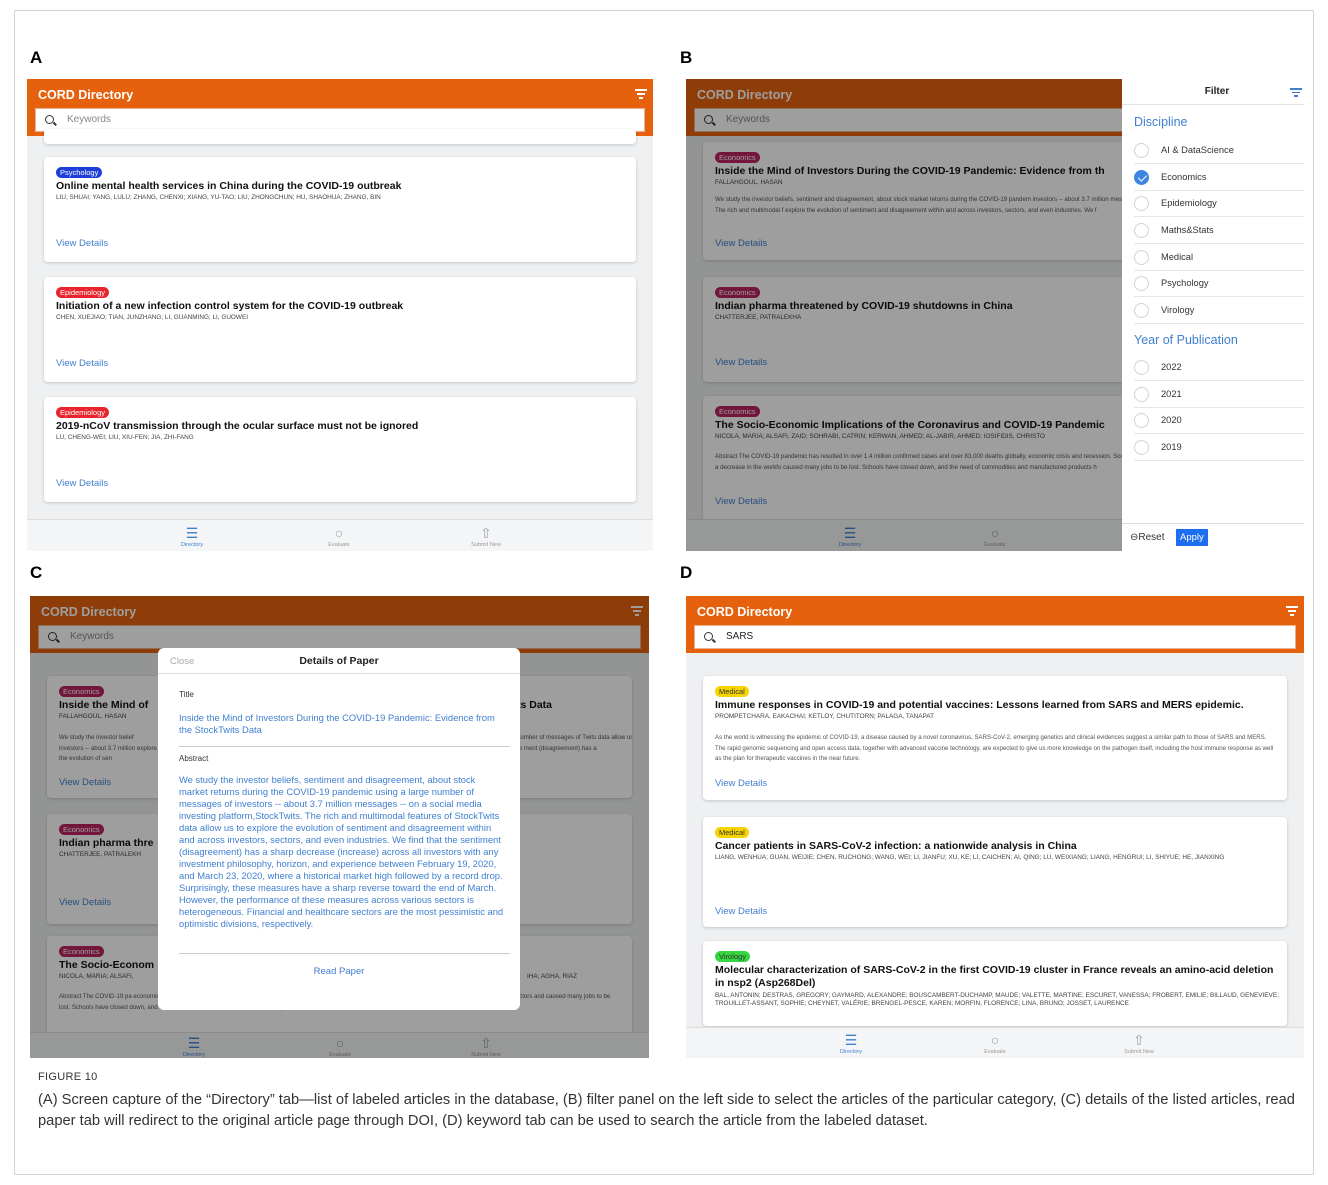  I want to click on search-value: SARS, so click(740, 636).